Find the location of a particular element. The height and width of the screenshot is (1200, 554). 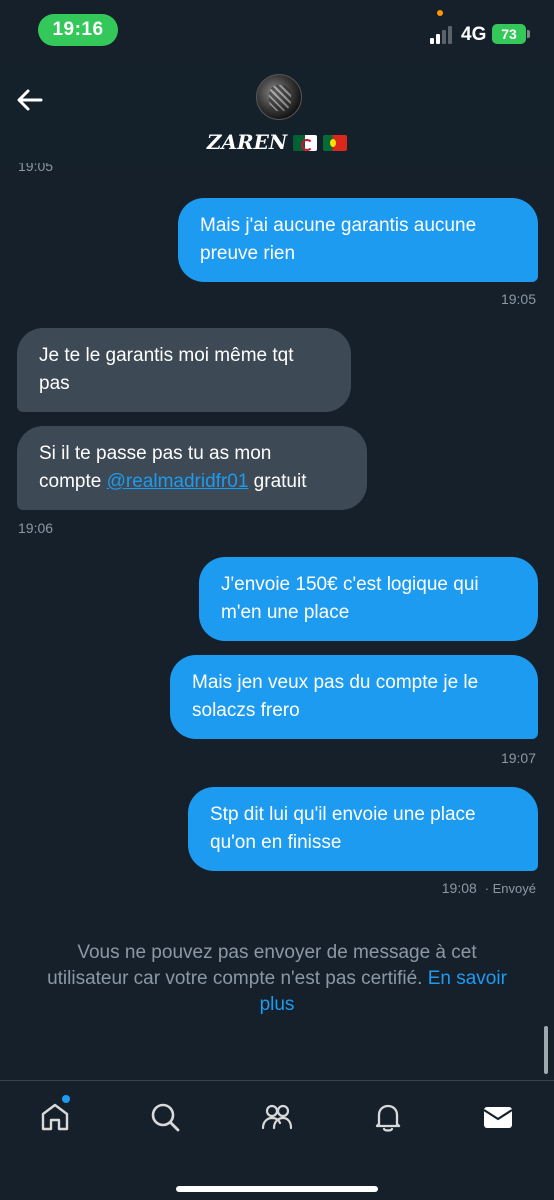

notice-line: plus is located at coordinates (277, 1005).